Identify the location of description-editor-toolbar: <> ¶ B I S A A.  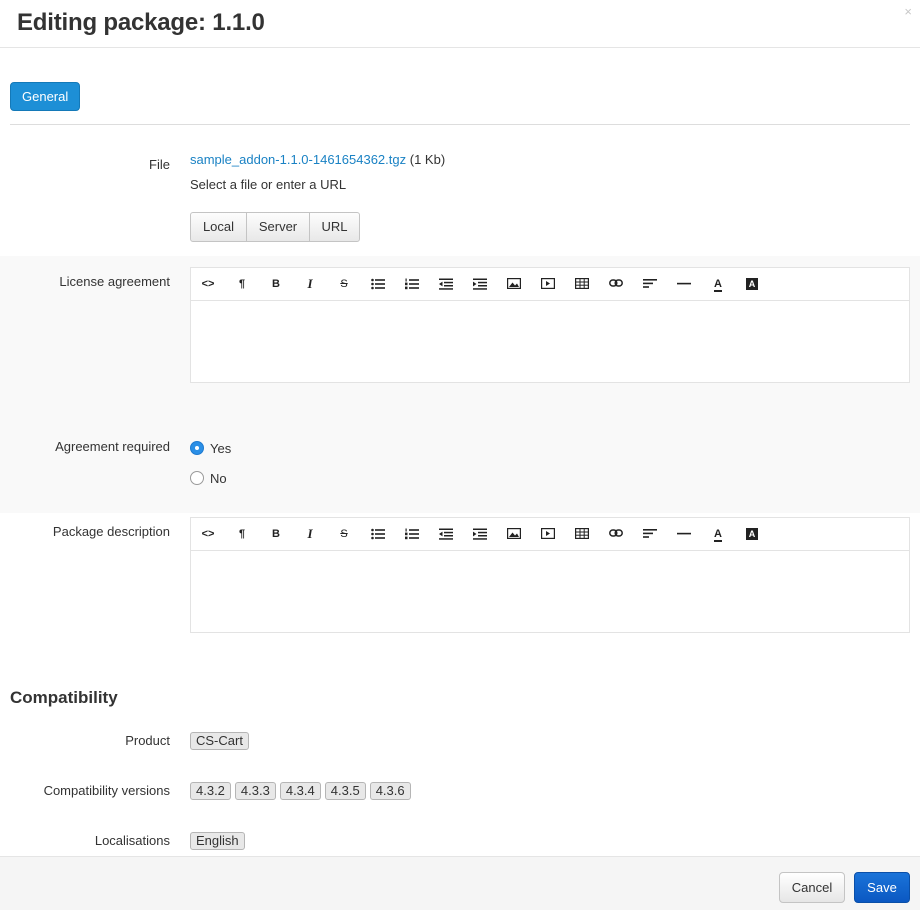
(550, 534).